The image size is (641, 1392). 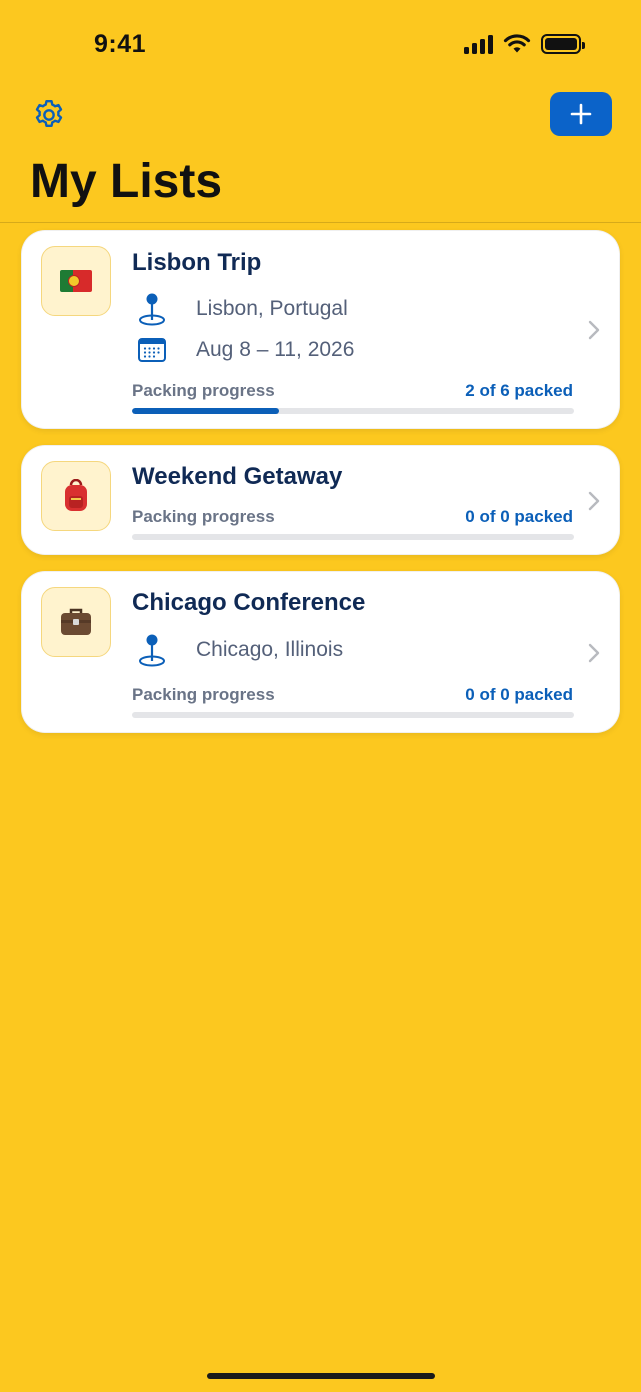 I want to click on list-title: Lisbon Trip, so click(x=197, y=262).